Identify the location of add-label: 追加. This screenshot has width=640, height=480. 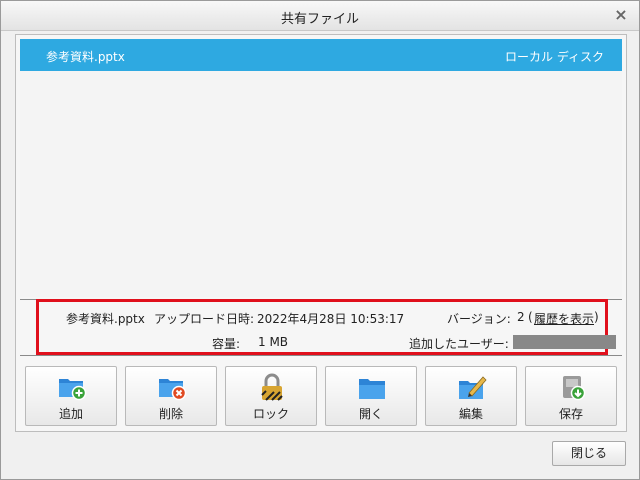
(70, 414).